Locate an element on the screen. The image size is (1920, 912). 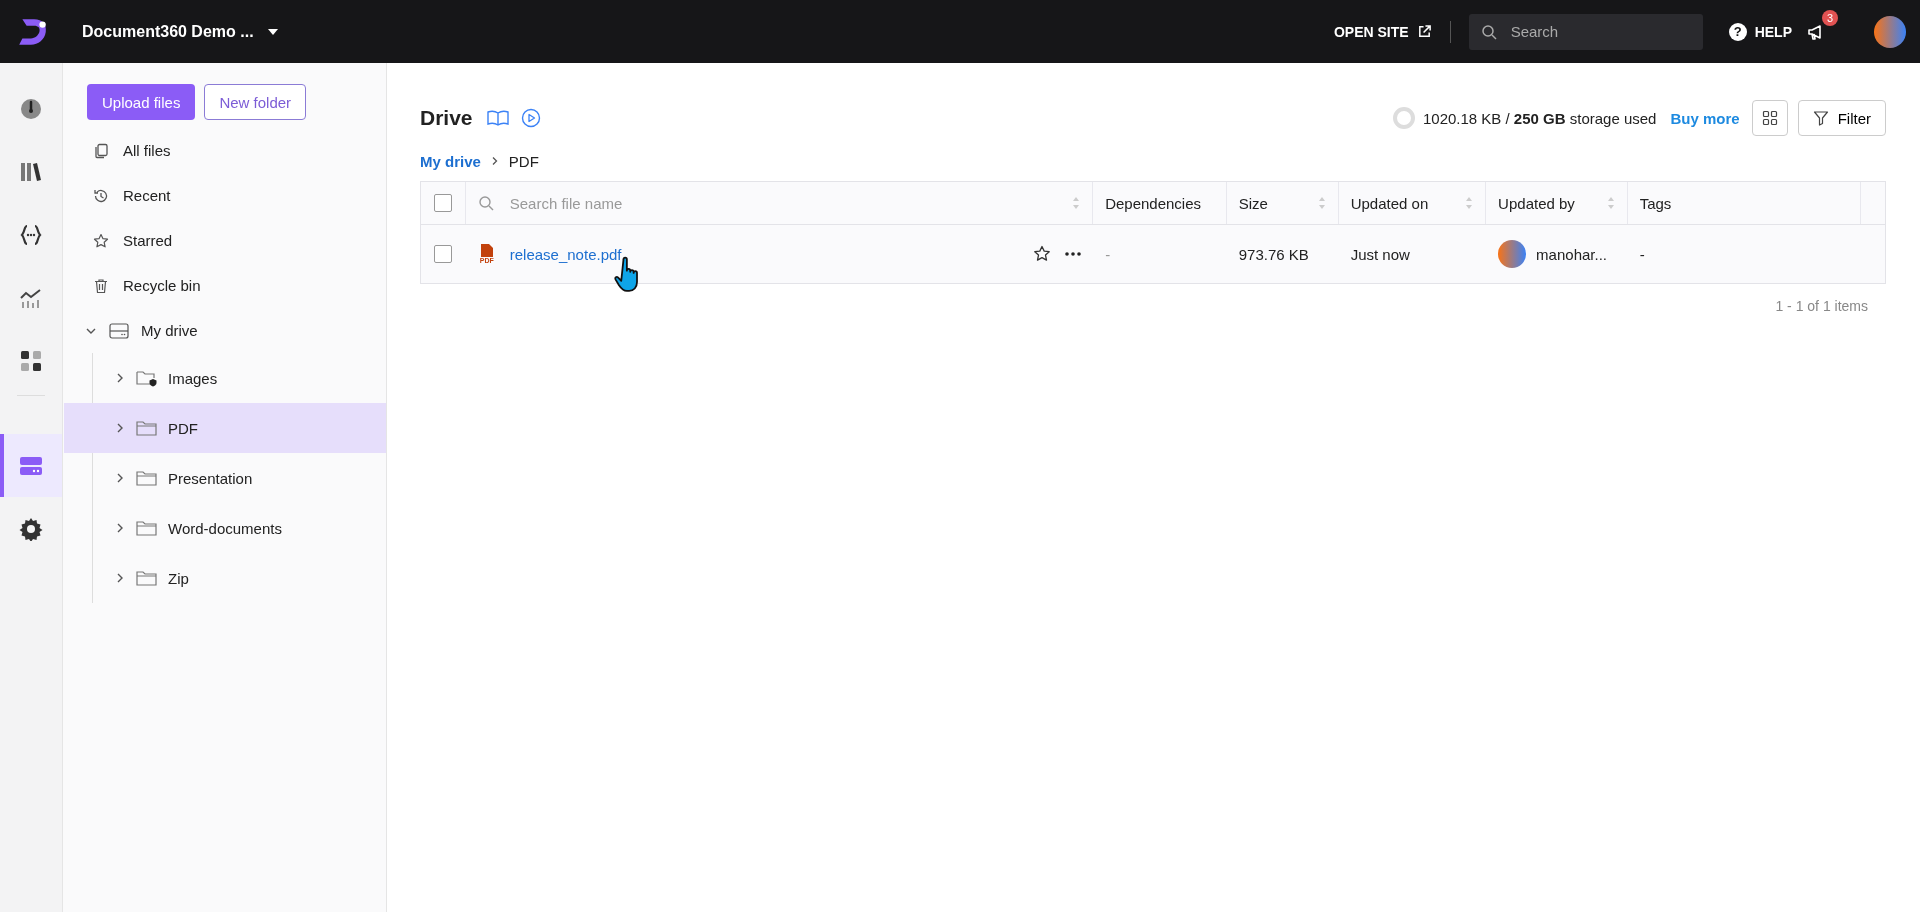
grid-view-button is located at coordinates (1769, 118).